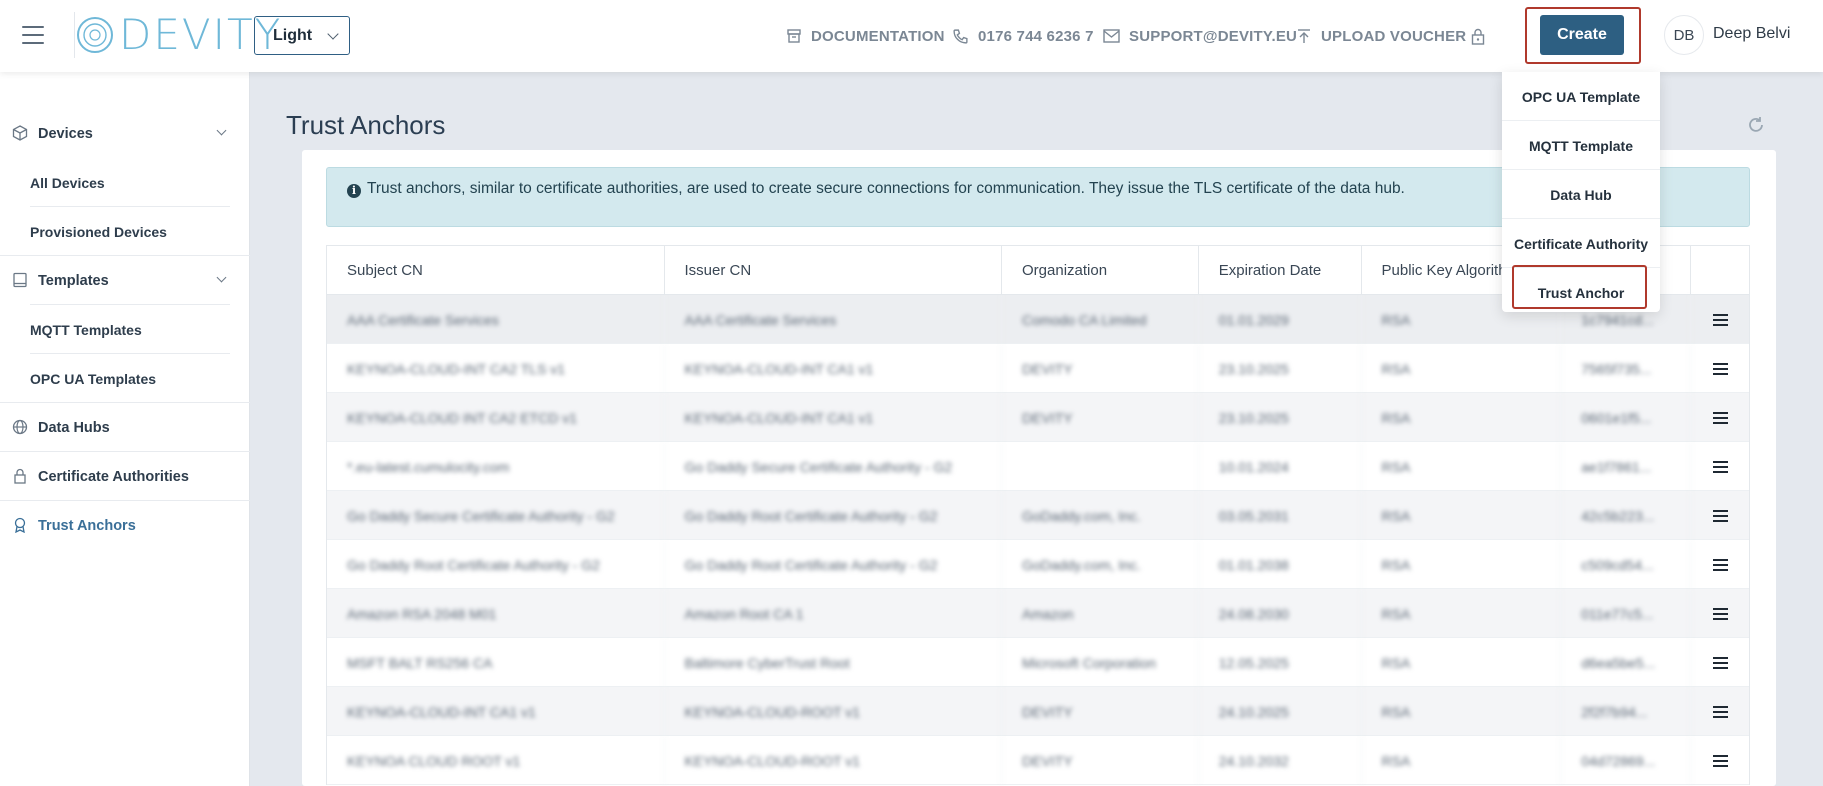  What do you see at coordinates (125, 133) in the screenshot?
I see `sidebar-group-devices: Devices` at bounding box center [125, 133].